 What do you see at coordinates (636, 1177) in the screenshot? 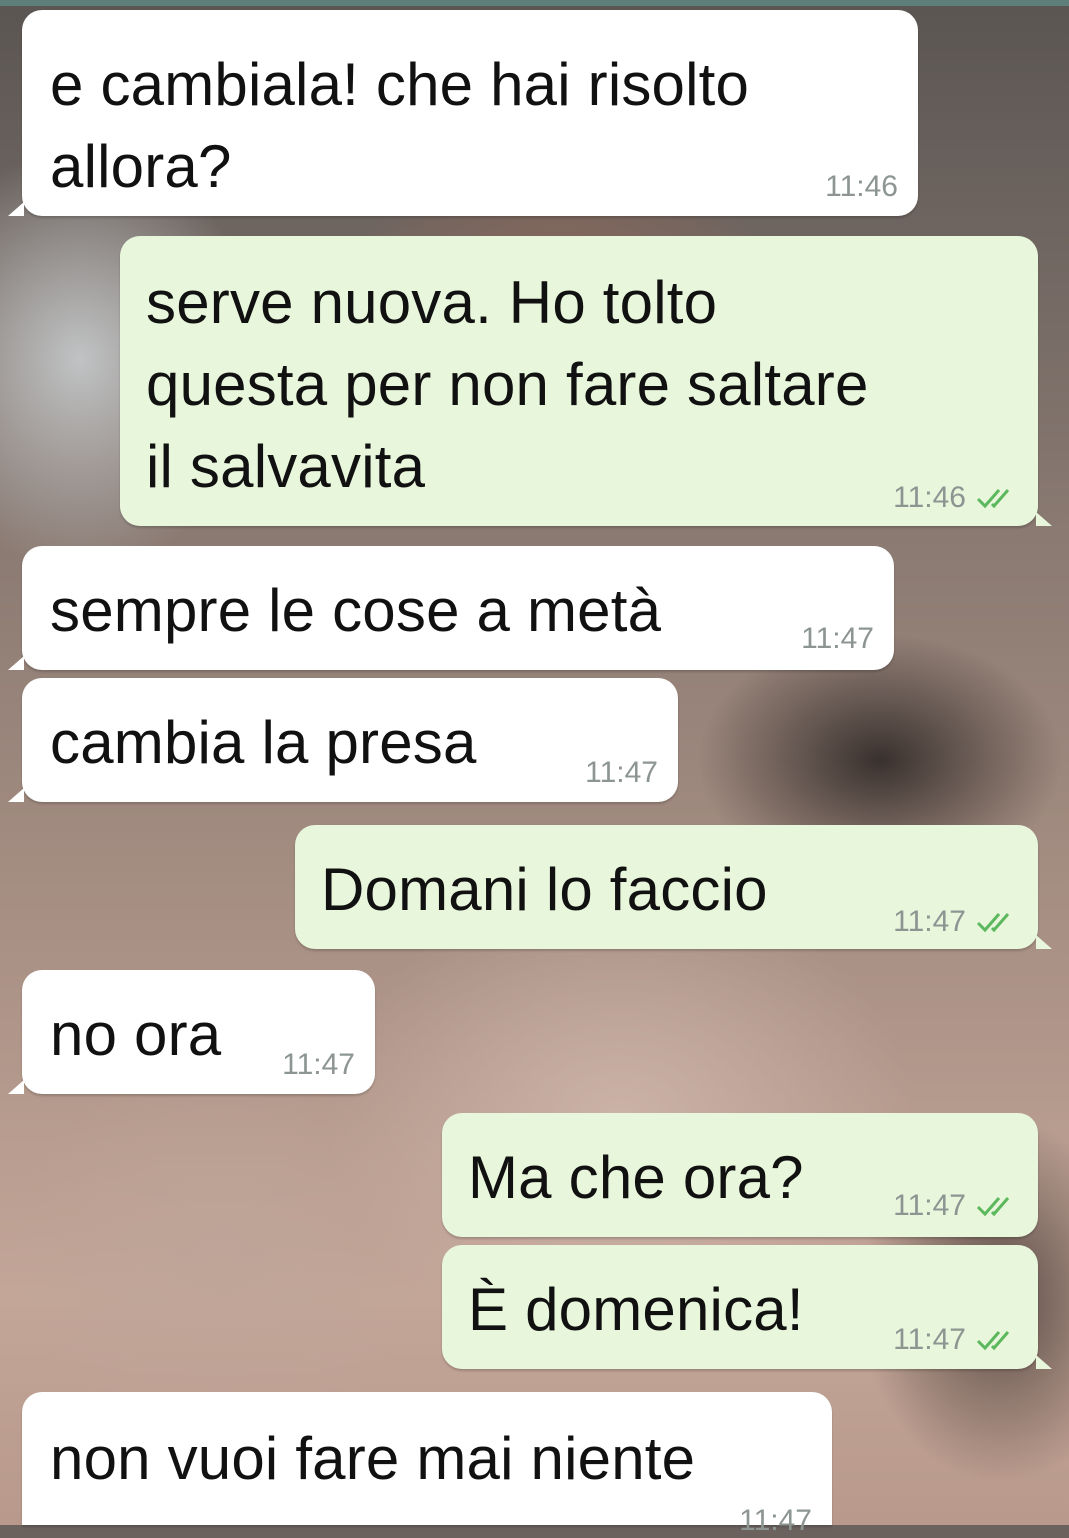
I see `message-text: Ma che ora?` at bounding box center [636, 1177].